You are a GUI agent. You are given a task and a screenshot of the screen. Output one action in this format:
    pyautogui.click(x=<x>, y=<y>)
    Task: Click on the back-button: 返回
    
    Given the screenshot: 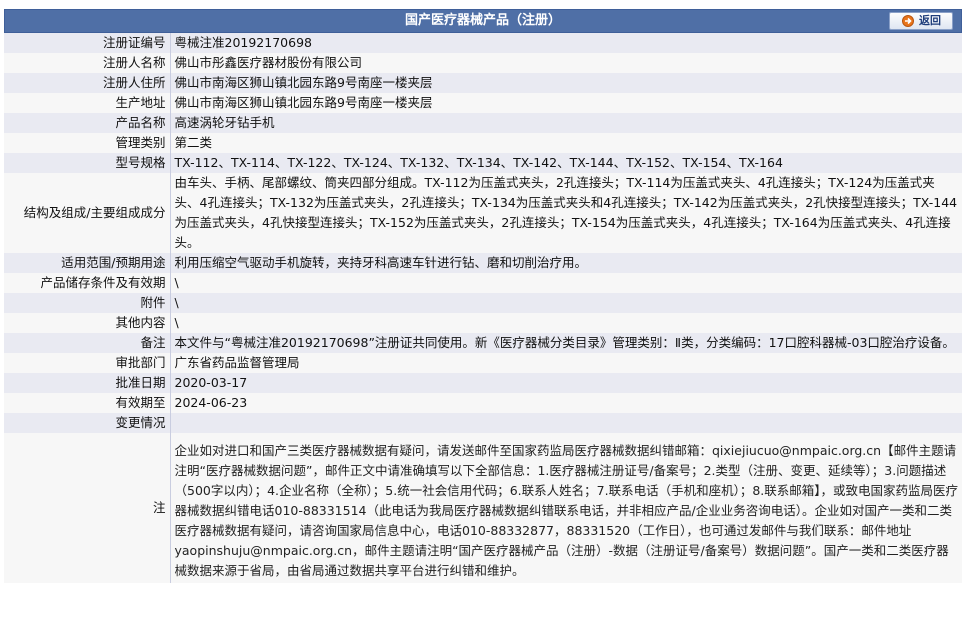 What is the action you would take?
    pyautogui.click(x=921, y=21)
    